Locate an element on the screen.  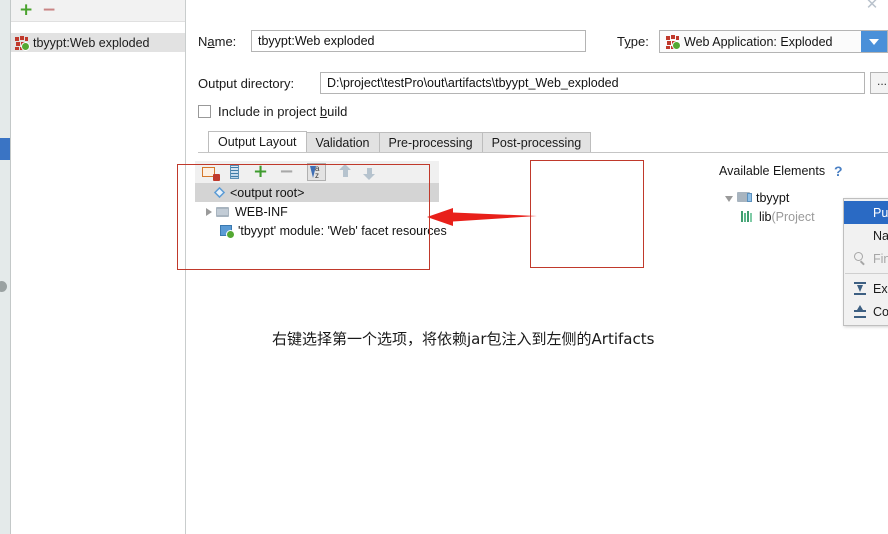
tree-row-suffix: (Project is located at coordinates (793, 216).